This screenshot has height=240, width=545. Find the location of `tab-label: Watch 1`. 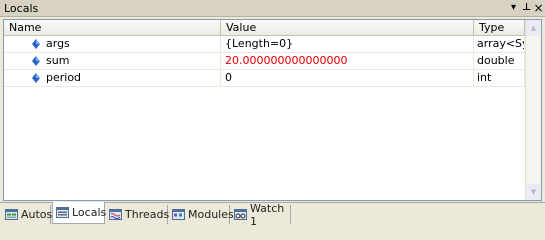

tab-label: Watch 1 is located at coordinates (267, 214).